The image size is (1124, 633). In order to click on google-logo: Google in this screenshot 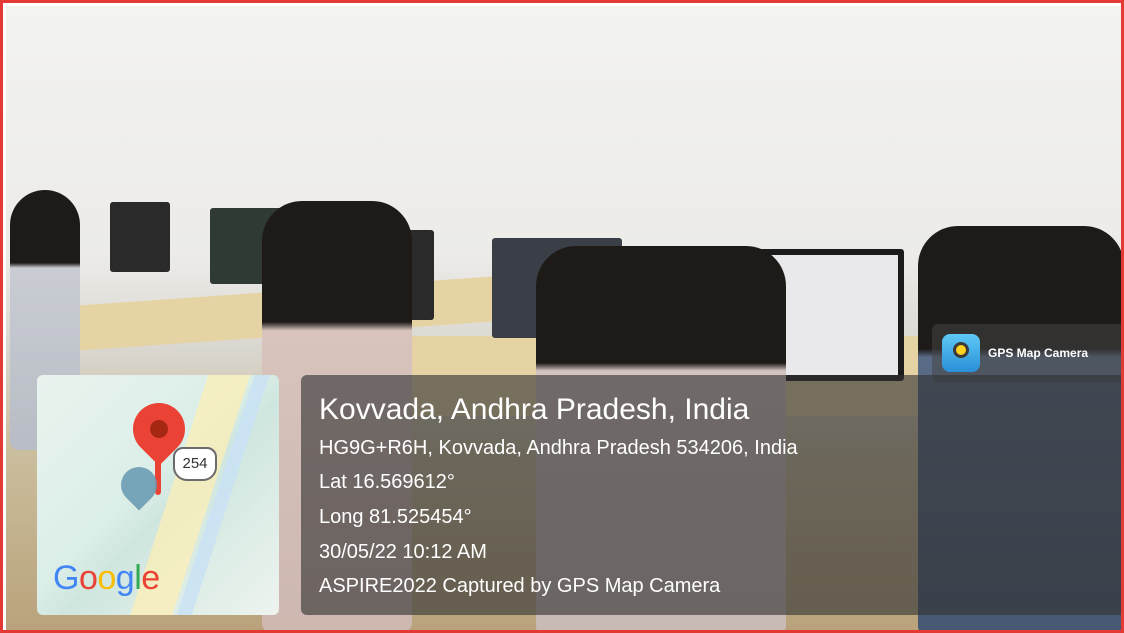, I will do `click(106, 578)`.